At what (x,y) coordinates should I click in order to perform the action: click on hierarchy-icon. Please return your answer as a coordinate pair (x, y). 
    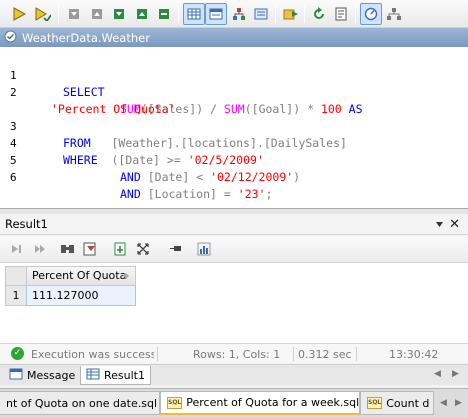
    Looking at the image, I should click on (239, 14).